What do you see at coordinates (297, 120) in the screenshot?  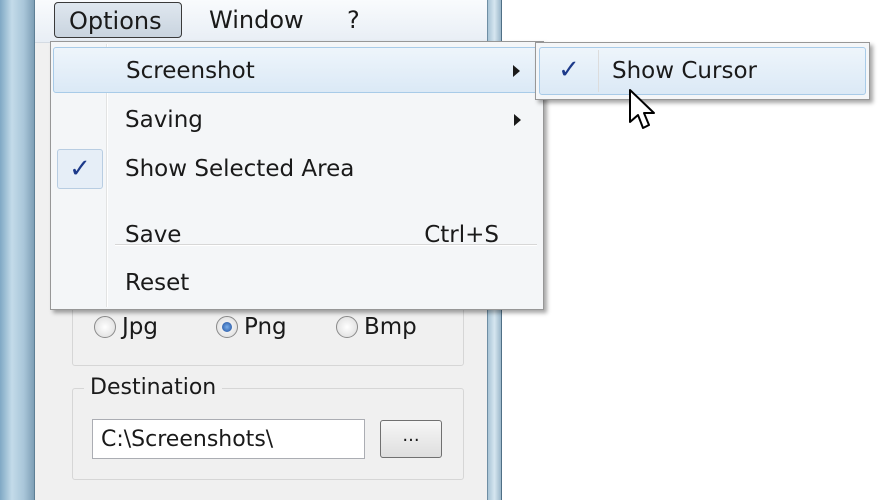 I see `menu-item-saving: Saving` at bounding box center [297, 120].